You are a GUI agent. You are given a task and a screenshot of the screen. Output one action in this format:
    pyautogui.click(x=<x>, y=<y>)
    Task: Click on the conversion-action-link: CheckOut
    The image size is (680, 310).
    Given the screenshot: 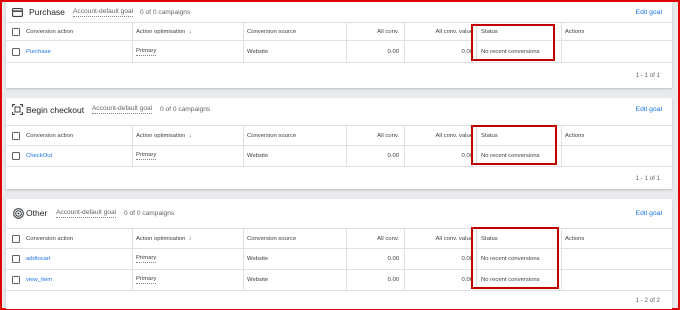 What is the action you would take?
    pyautogui.click(x=39, y=156)
    